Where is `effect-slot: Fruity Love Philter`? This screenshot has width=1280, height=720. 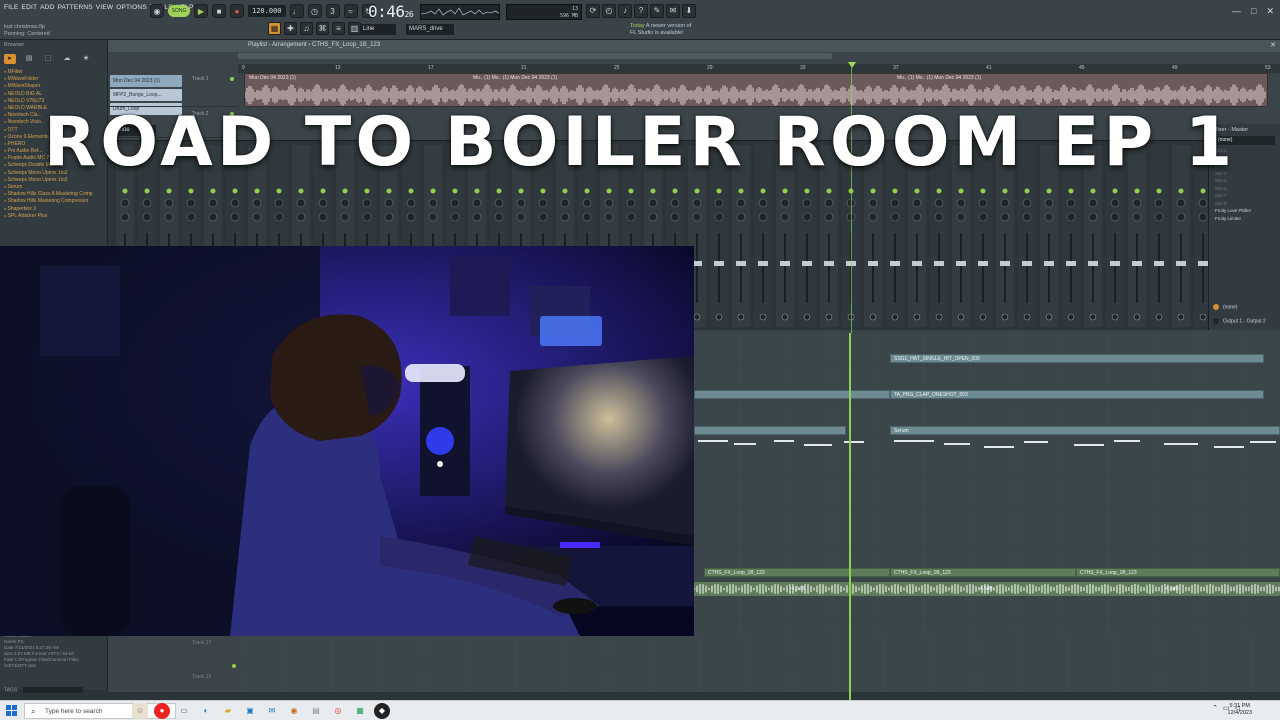 effect-slot: Fruity Love Philter is located at coordinates (1244, 211).